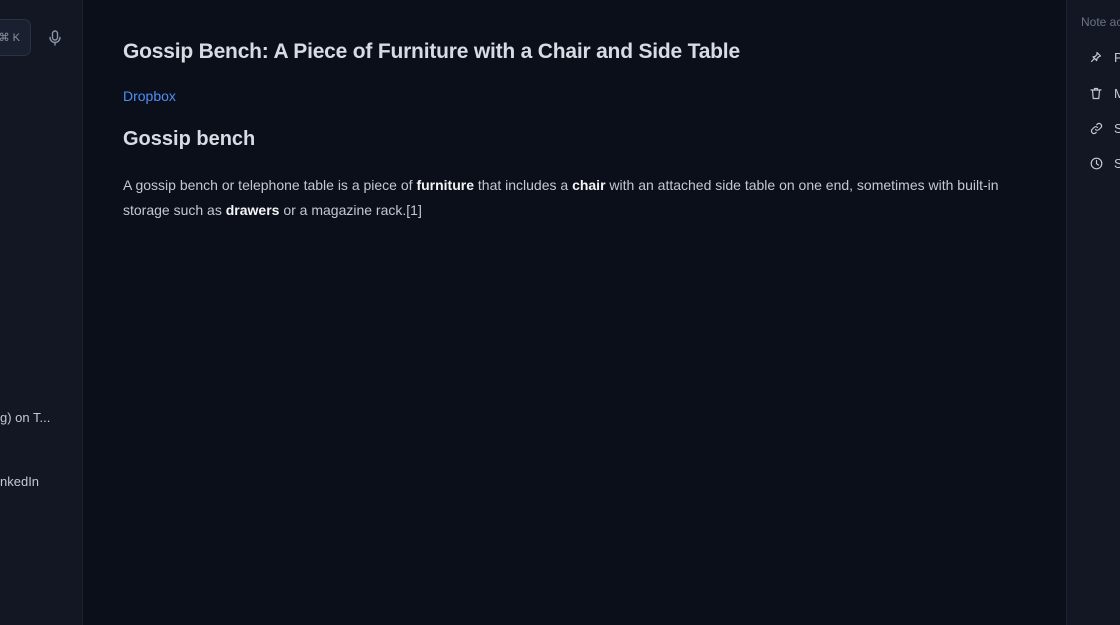 Image resolution: width=1120 pixels, height=625 pixels. What do you see at coordinates (1100, 22) in the screenshot?
I see `panel-heading: Note ac` at bounding box center [1100, 22].